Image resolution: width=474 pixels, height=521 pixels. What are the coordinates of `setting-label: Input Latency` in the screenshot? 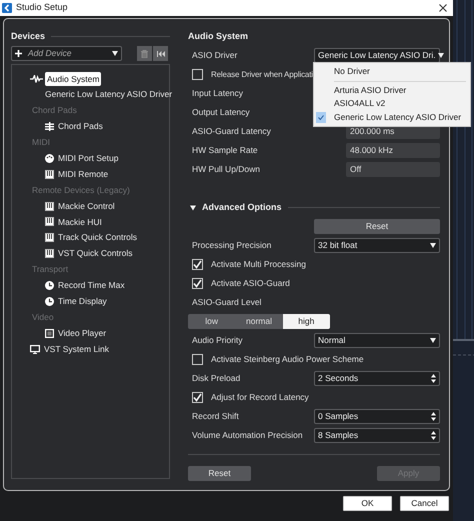 It's located at (217, 93).